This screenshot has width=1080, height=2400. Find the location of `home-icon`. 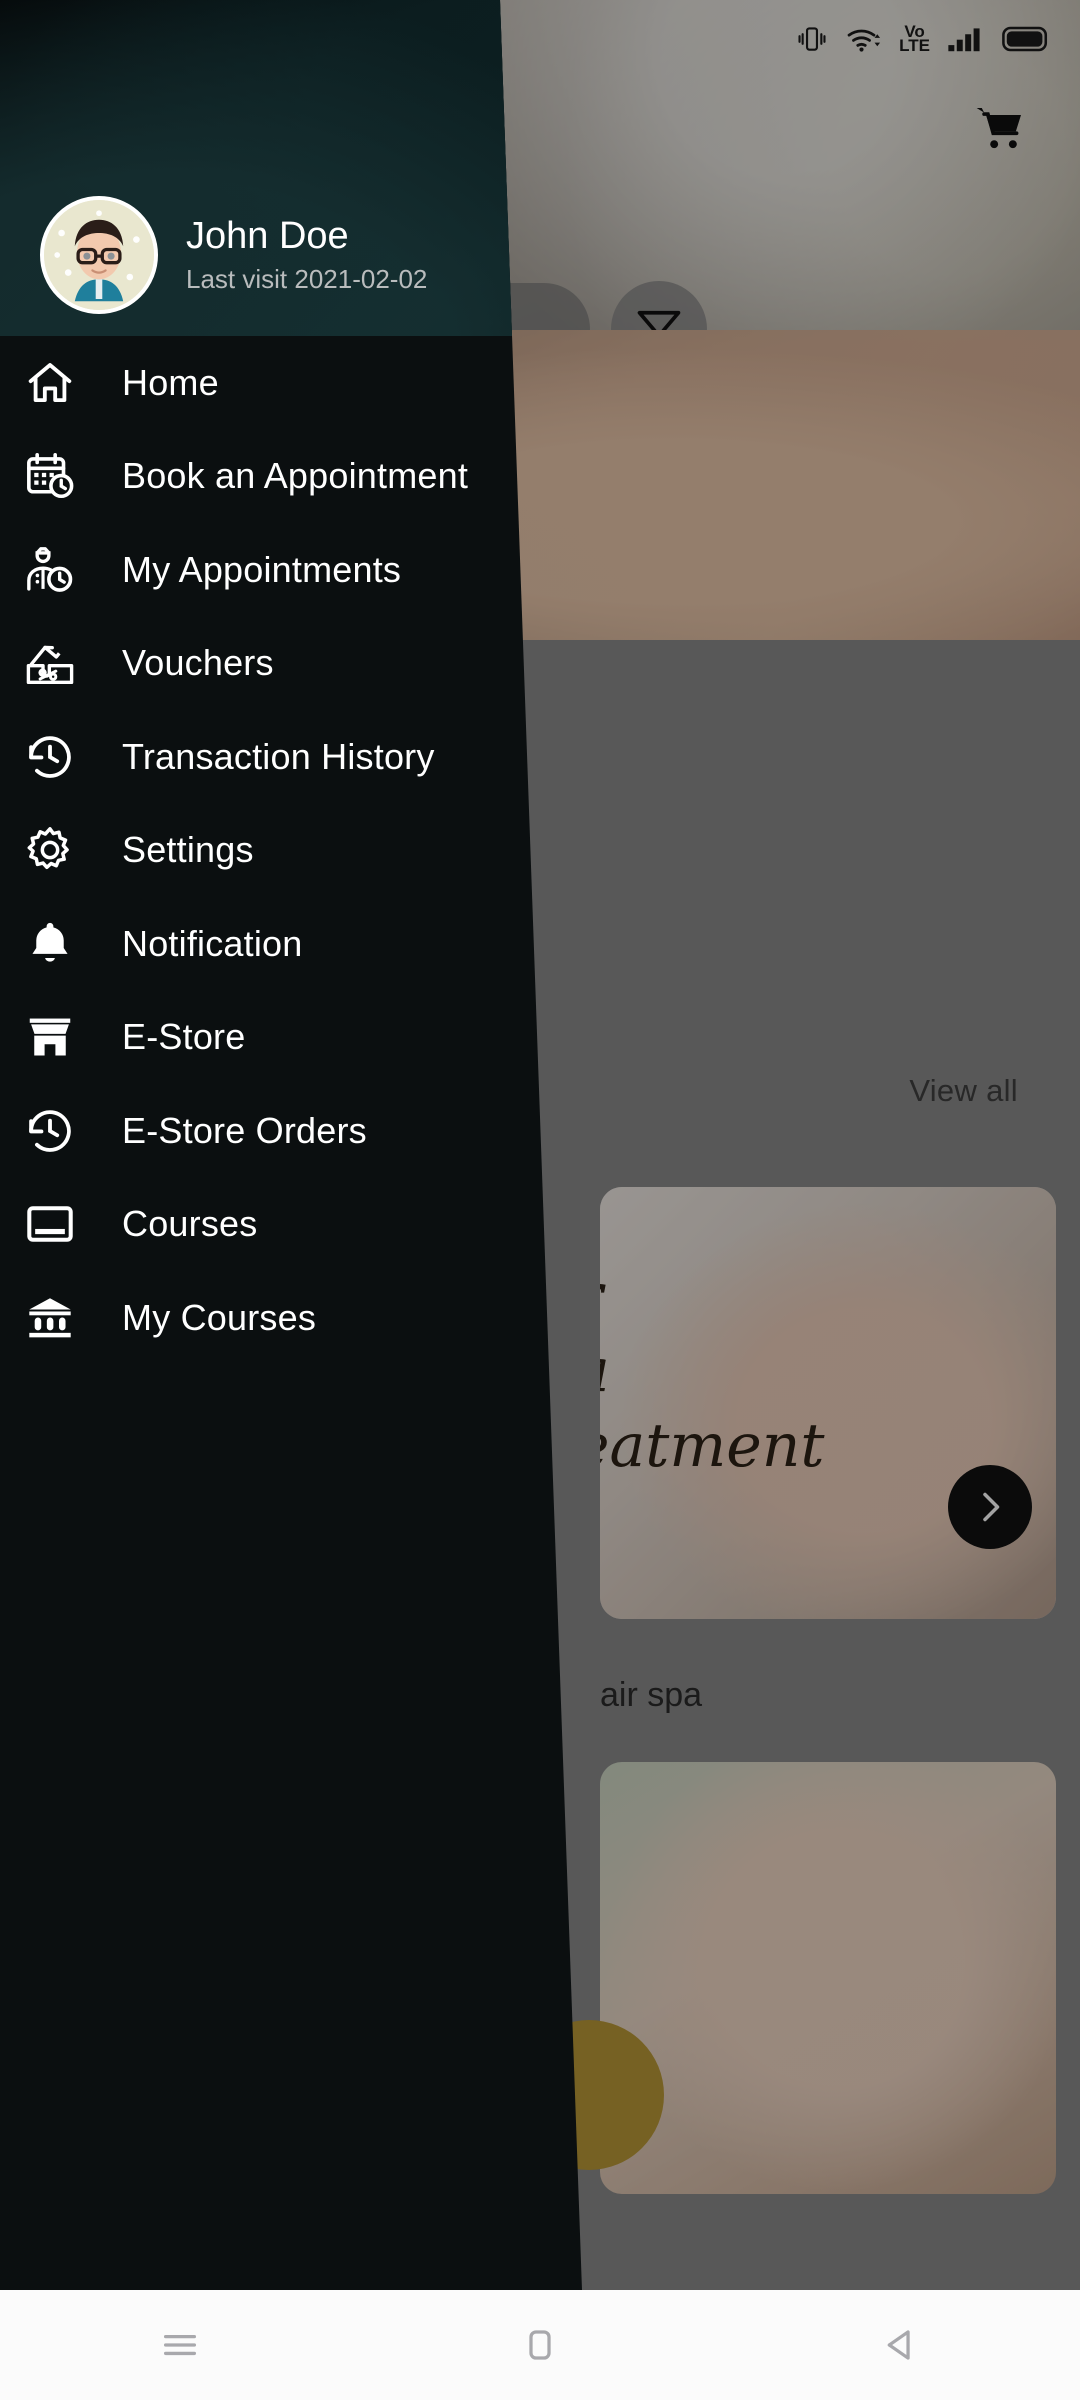

home-icon is located at coordinates (50, 383).